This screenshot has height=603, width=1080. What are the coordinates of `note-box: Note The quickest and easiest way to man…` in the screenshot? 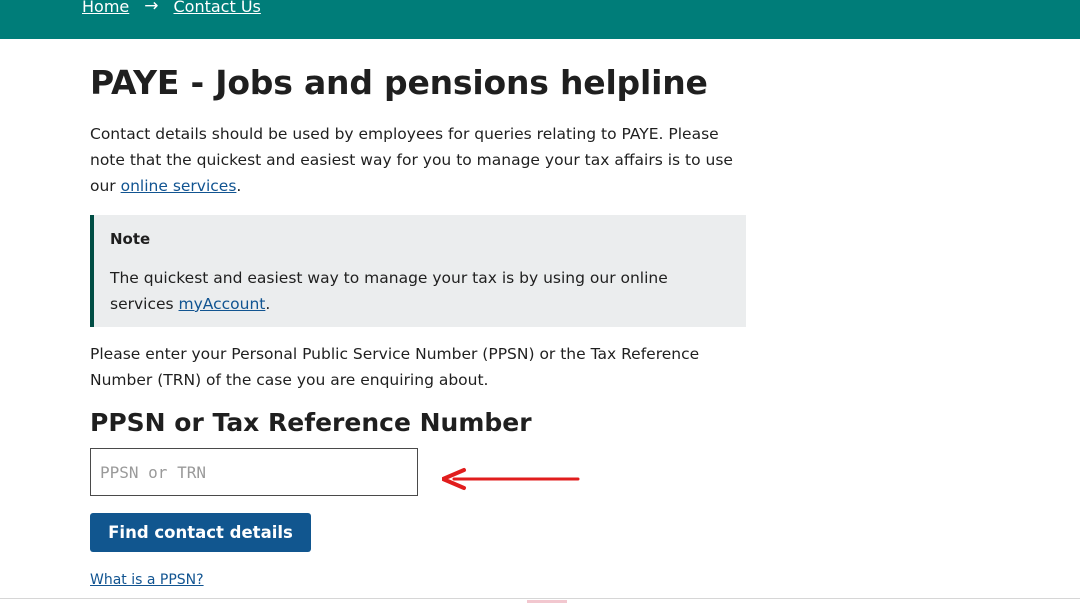 It's located at (418, 271).